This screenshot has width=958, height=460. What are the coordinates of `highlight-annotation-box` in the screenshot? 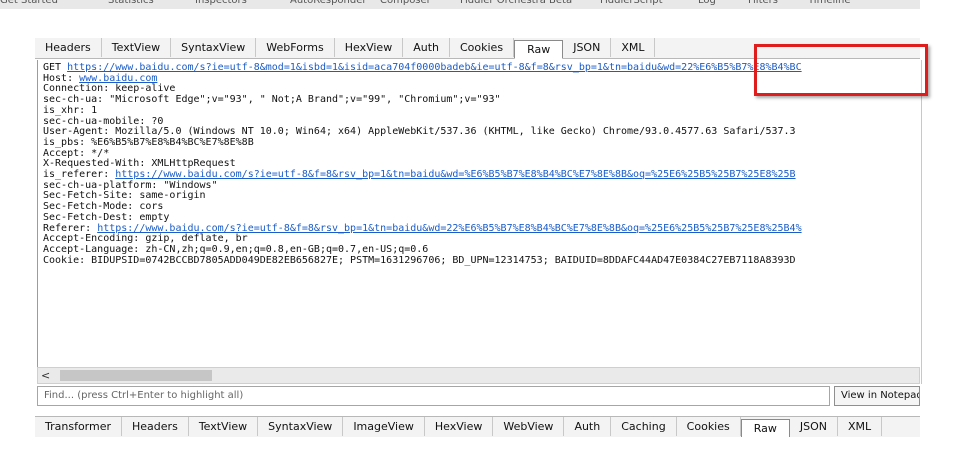 It's located at (841, 70).